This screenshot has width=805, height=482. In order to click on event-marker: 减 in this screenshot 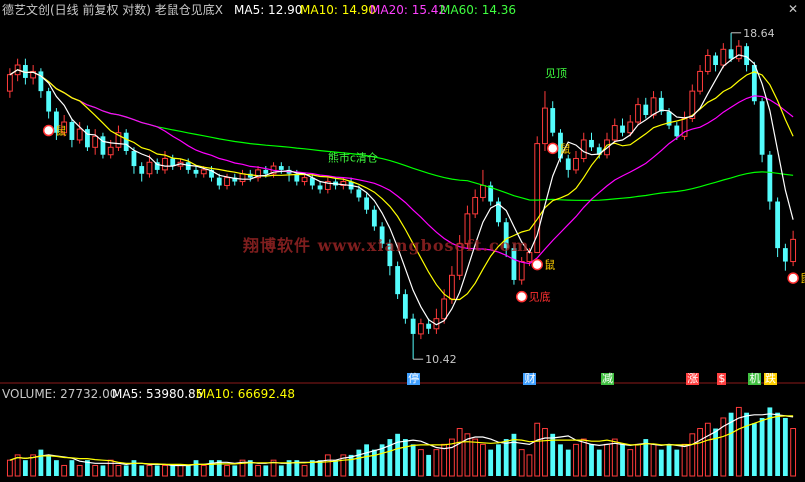, I will do `click(607, 379)`.